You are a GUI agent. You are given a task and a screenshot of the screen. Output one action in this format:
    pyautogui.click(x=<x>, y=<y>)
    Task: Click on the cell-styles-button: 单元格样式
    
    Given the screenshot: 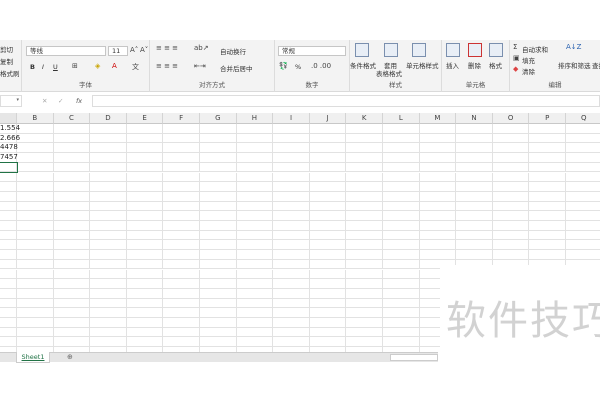 What is the action you would take?
    pyautogui.click(x=422, y=65)
    